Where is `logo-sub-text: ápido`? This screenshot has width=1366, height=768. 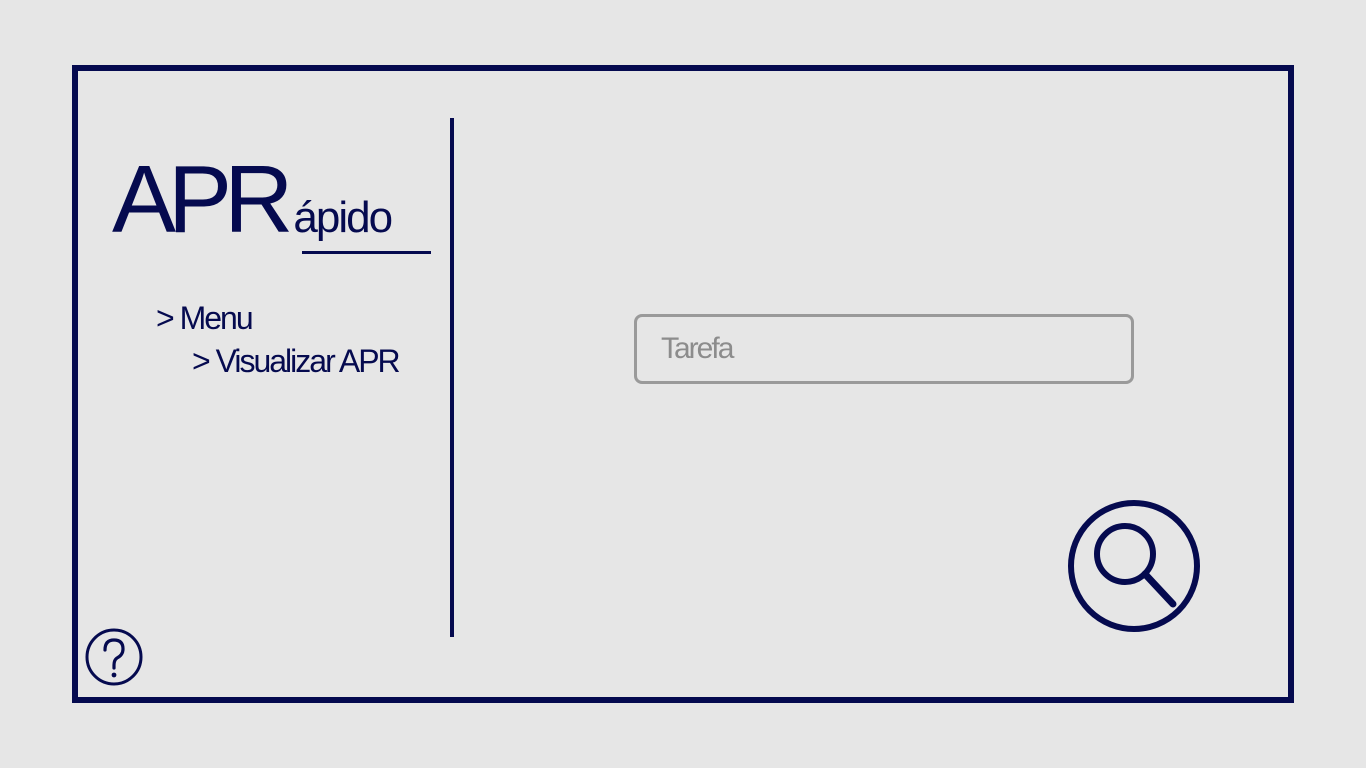
logo-sub-text: ápido is located at coordinates (343, 217).